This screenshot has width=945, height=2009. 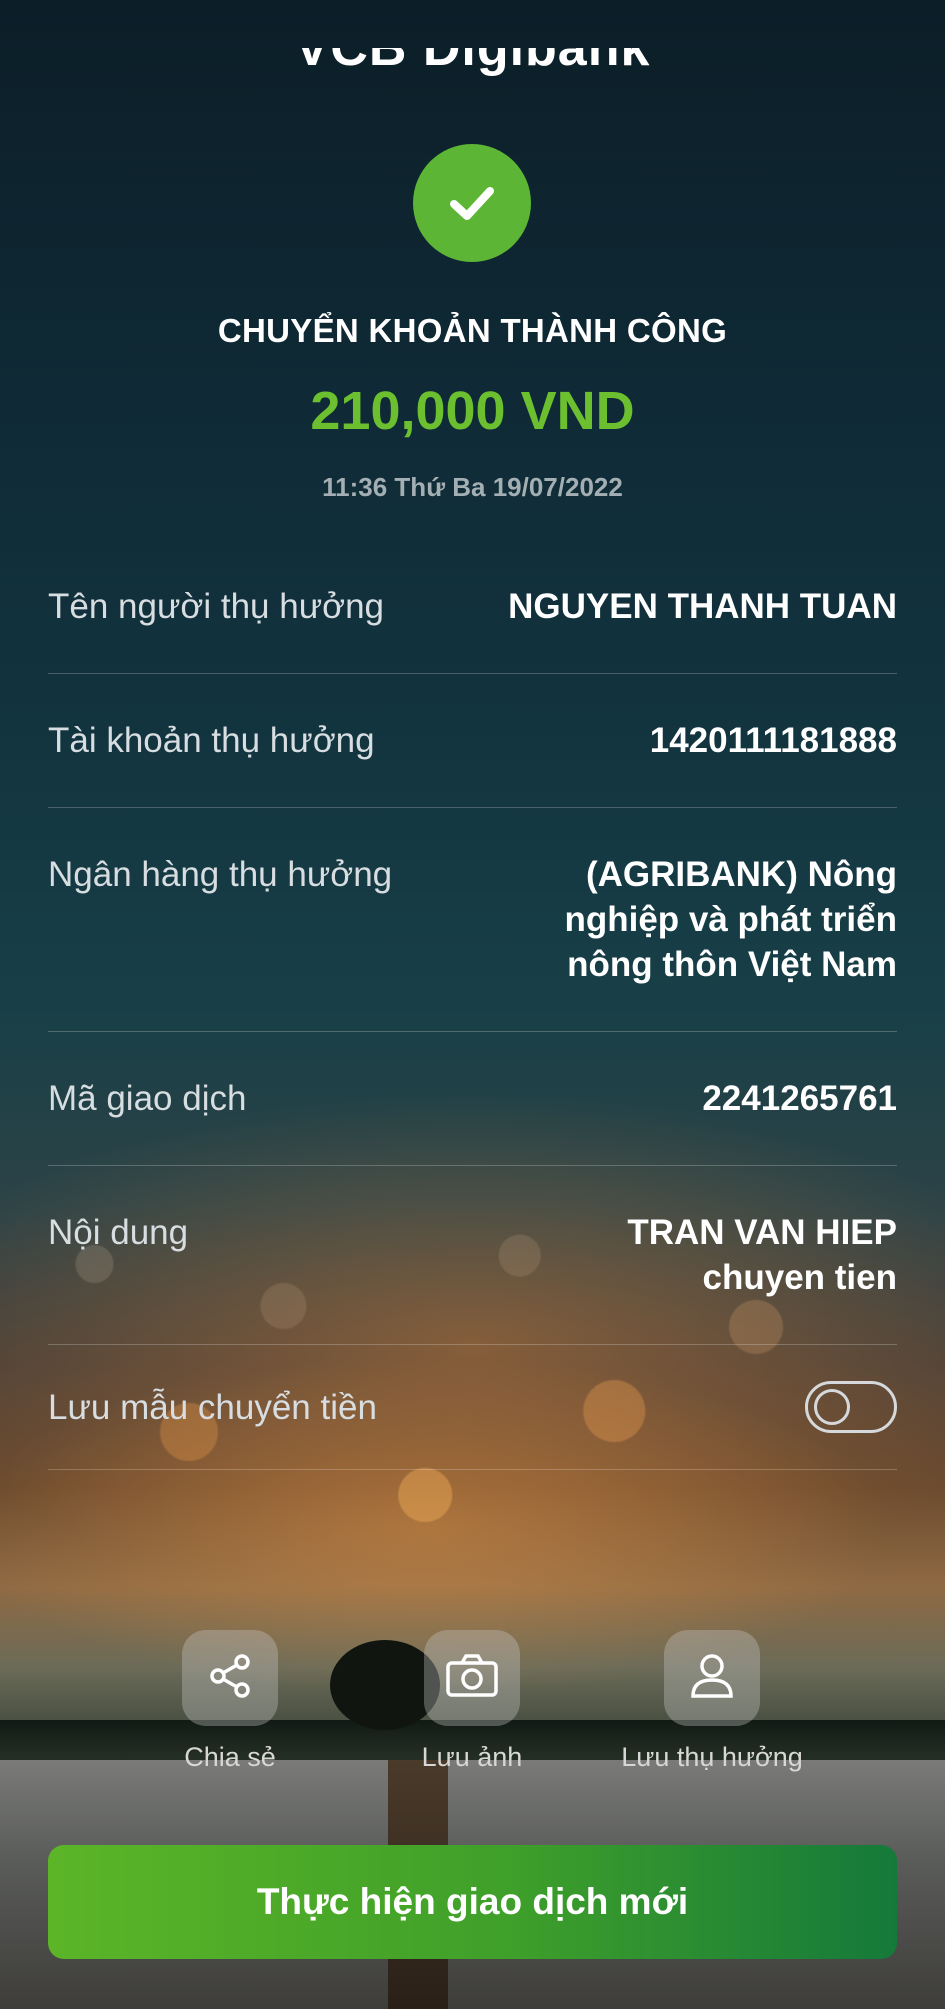 I want to click on share-label: Chia sẻ, so click(x=230, y=1757).